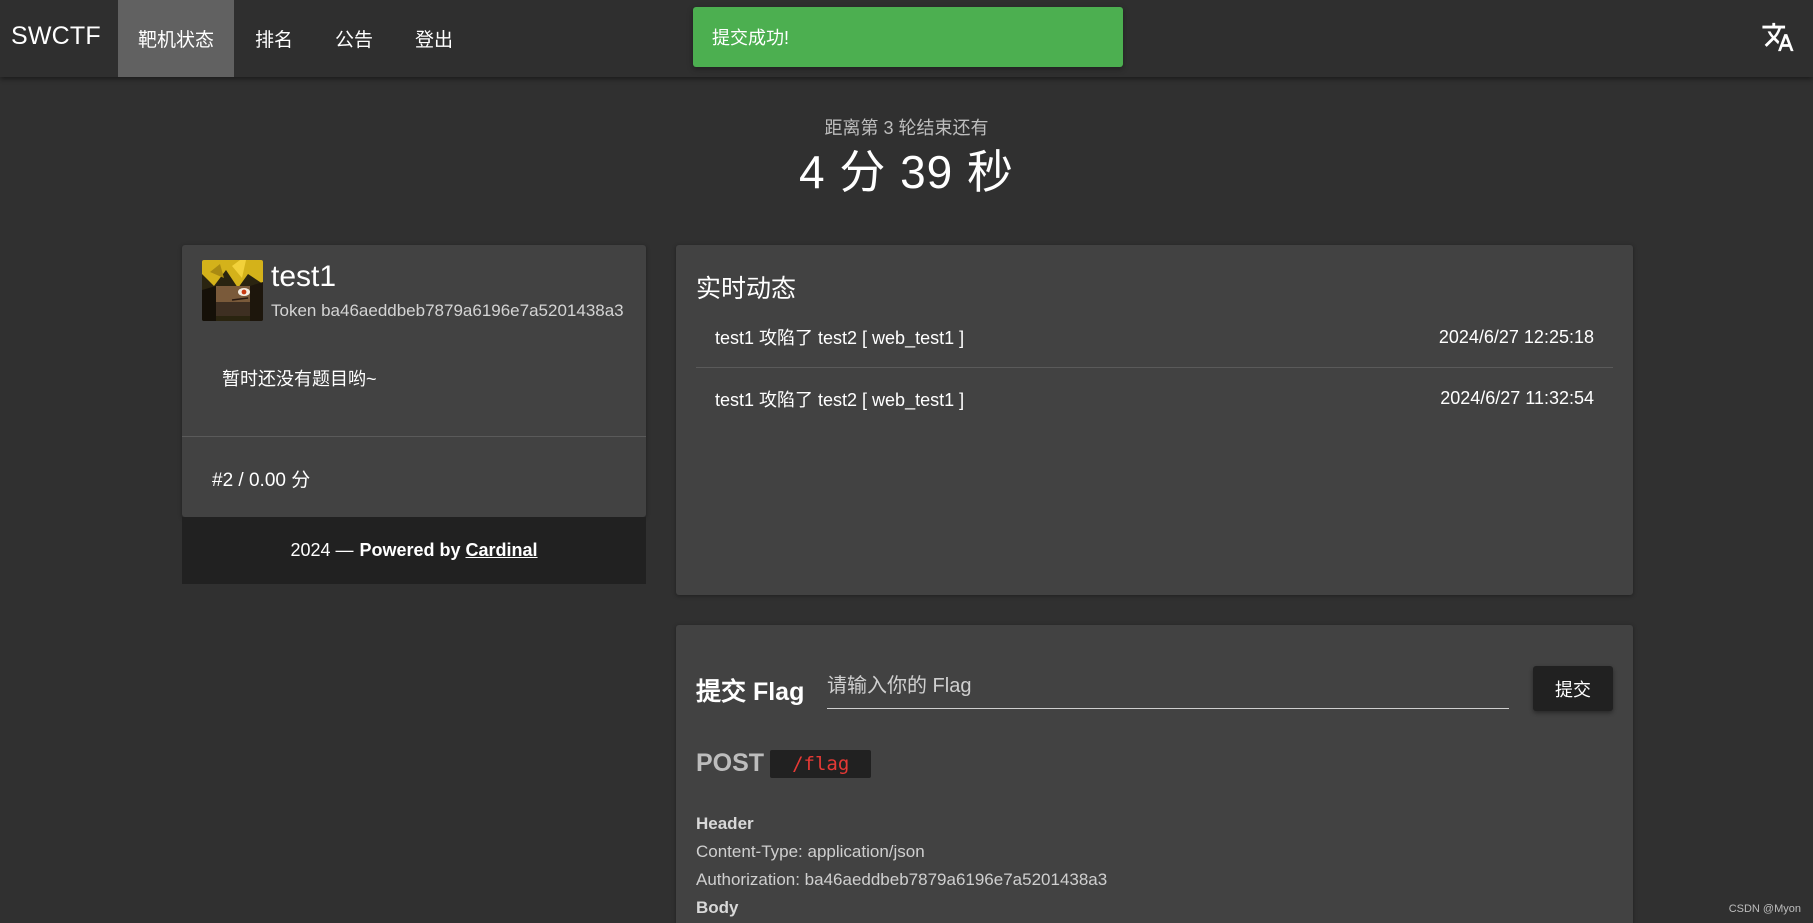 This screenshot has height=923, width=1813. Describe the element at coordinates (906, 172) in the screenshot. I see `round-countdown-time: 4 分 39 秒` at that location.